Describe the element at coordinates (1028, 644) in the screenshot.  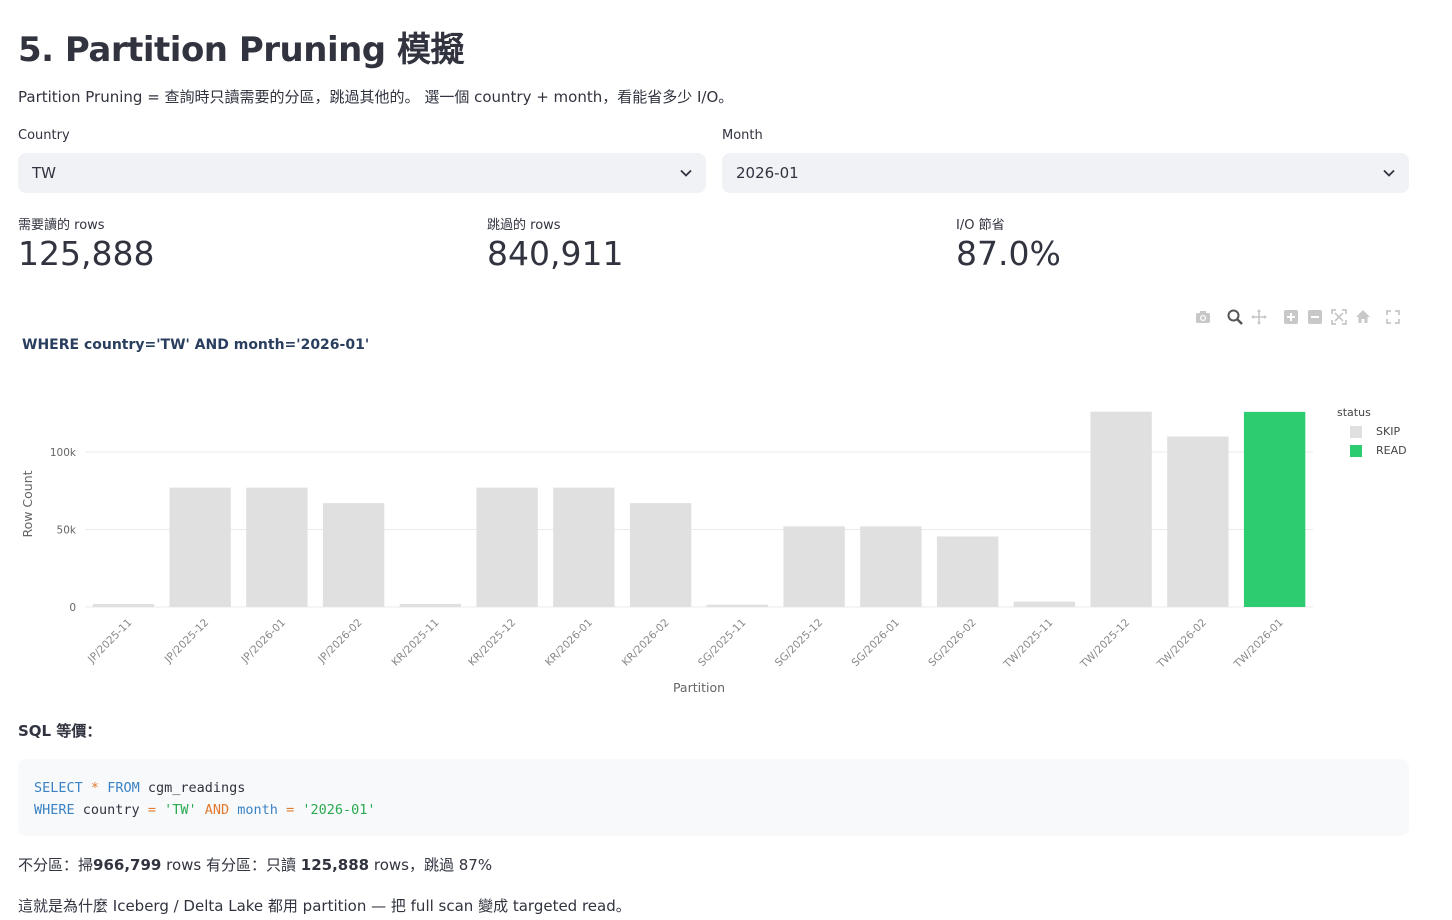
I see `x-tick-label: TW/2025-11` at that location.